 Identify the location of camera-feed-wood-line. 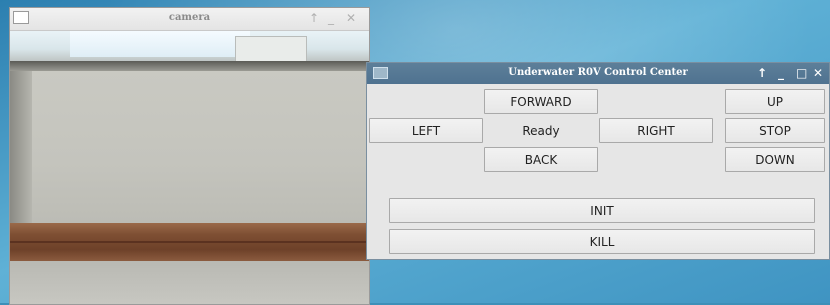
(189, 242).